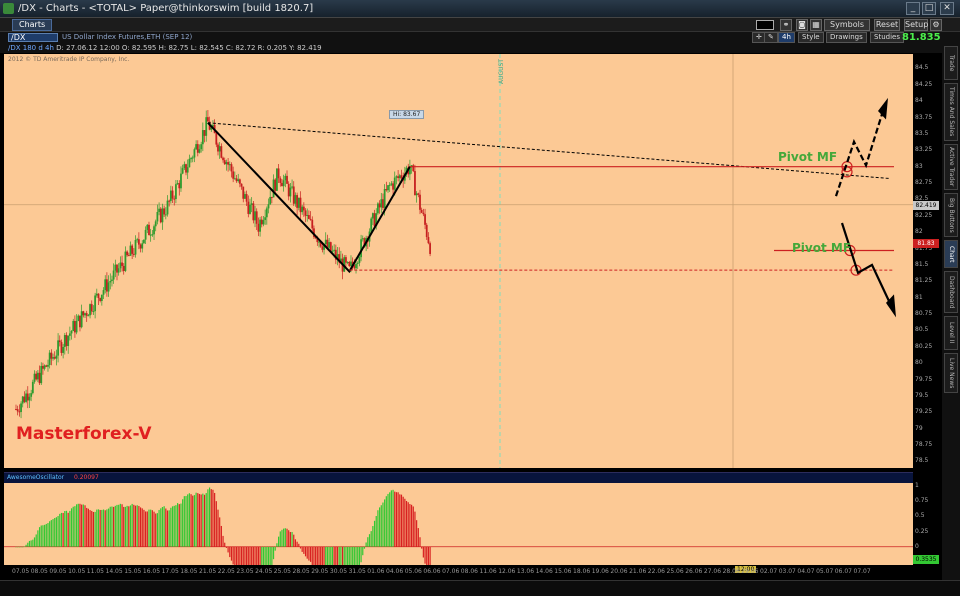  I want to click on time-tick-label: 14.05, so click(114, 571).